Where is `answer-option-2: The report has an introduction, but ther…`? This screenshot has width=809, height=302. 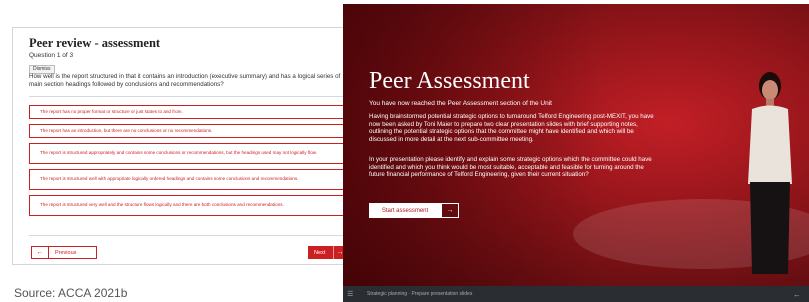 answer-option-2: The report has an introduction, but ther… is located at coordinates (186, 131).